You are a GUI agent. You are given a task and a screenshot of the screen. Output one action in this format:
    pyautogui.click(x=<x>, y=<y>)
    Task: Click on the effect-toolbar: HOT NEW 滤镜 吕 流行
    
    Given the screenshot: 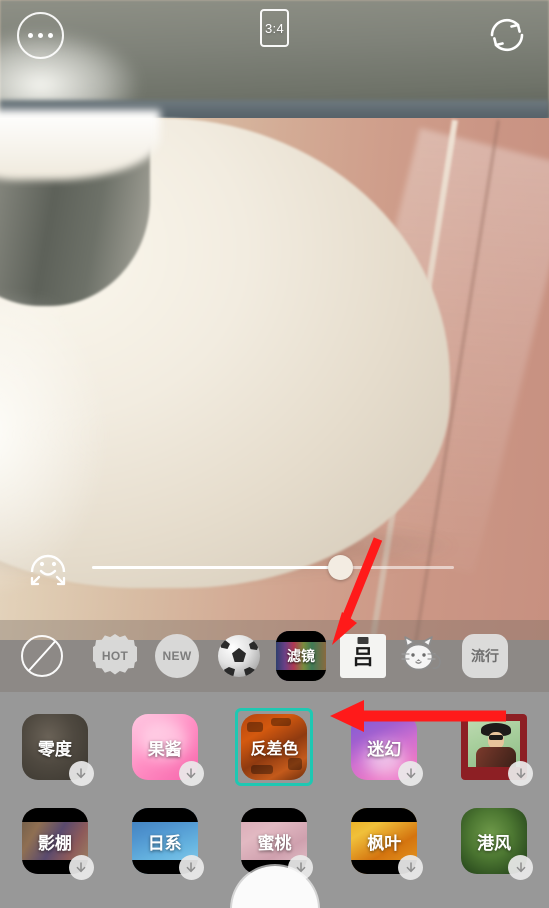 What is the action you would take?
    pyautogui.click(x=274, y=656)
    